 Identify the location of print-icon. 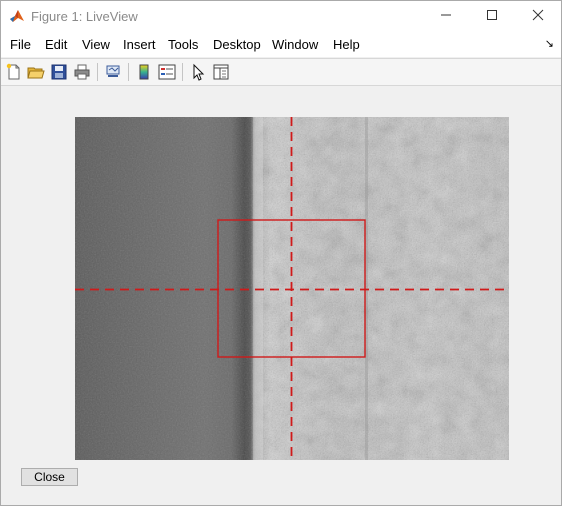
(82, 72).